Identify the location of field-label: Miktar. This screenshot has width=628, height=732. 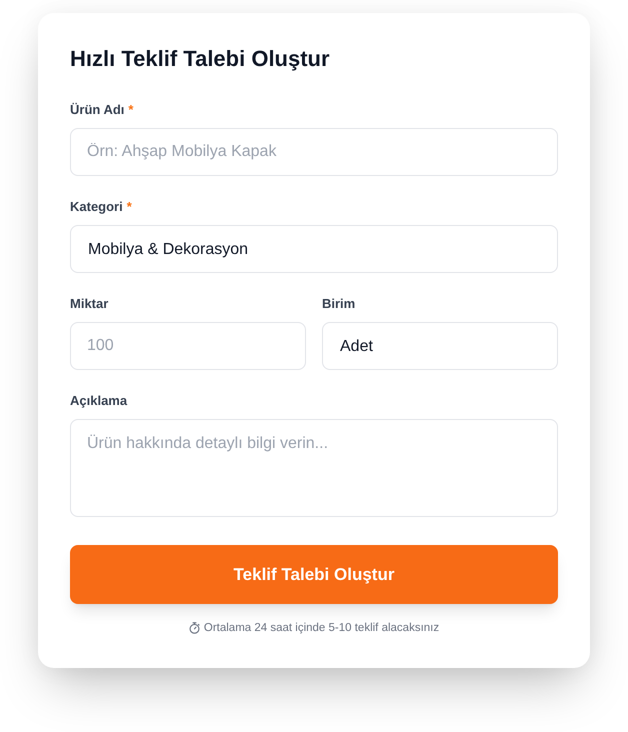
(89, 304).